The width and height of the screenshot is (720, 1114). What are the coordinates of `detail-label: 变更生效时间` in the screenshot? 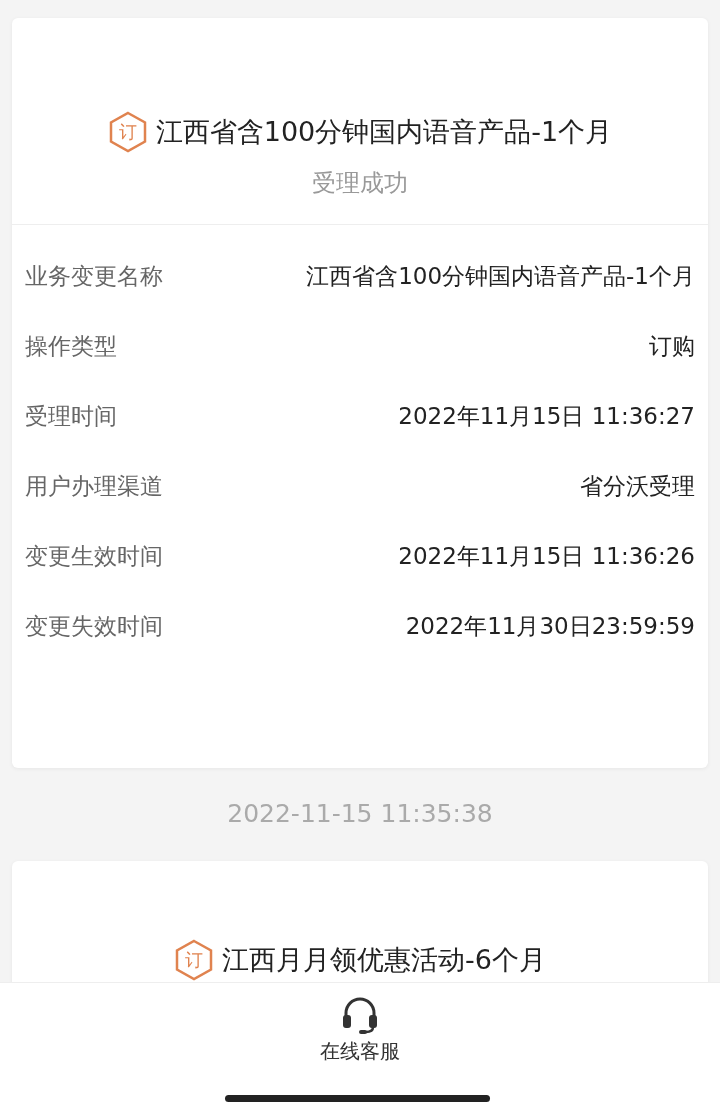 It's located at (94, 556).